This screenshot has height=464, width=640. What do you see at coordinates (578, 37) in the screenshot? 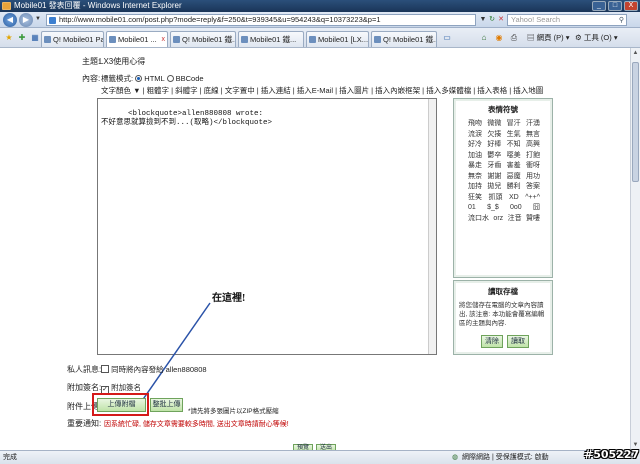
I see `gear-icon: ⚙` at bounding box center [578, 37].